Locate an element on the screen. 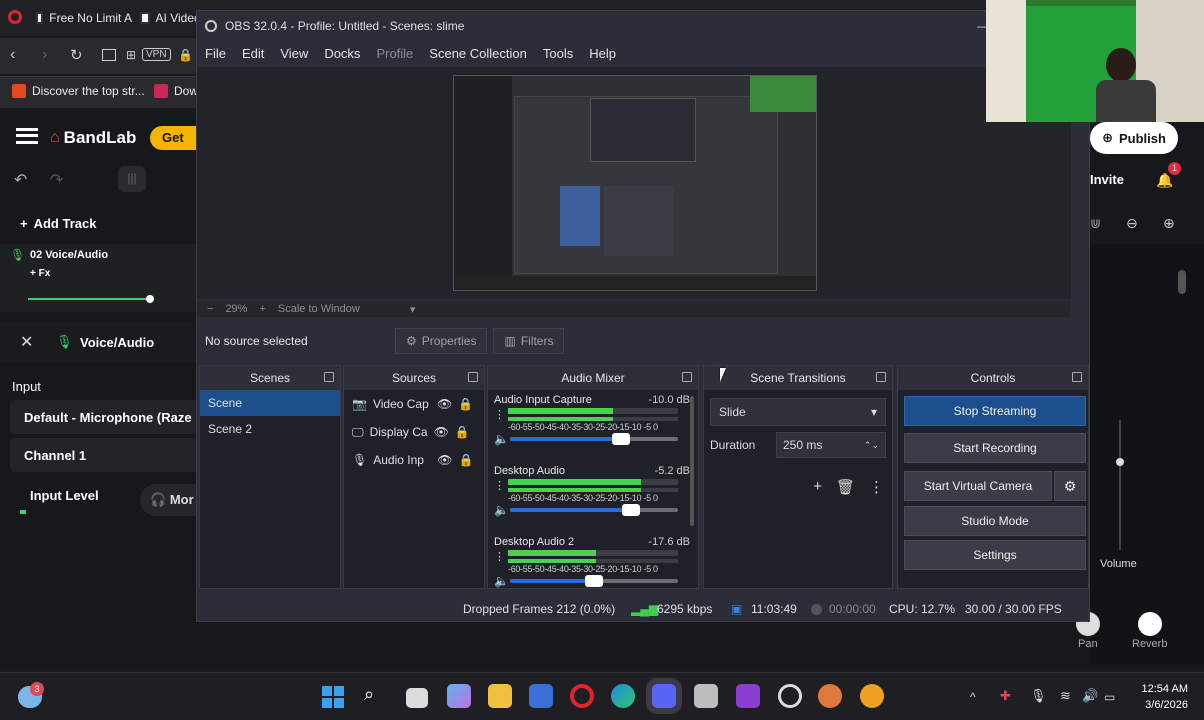  source-item: 📷 Video Cap 👁 🔒 is located at coordinates (414, 404).